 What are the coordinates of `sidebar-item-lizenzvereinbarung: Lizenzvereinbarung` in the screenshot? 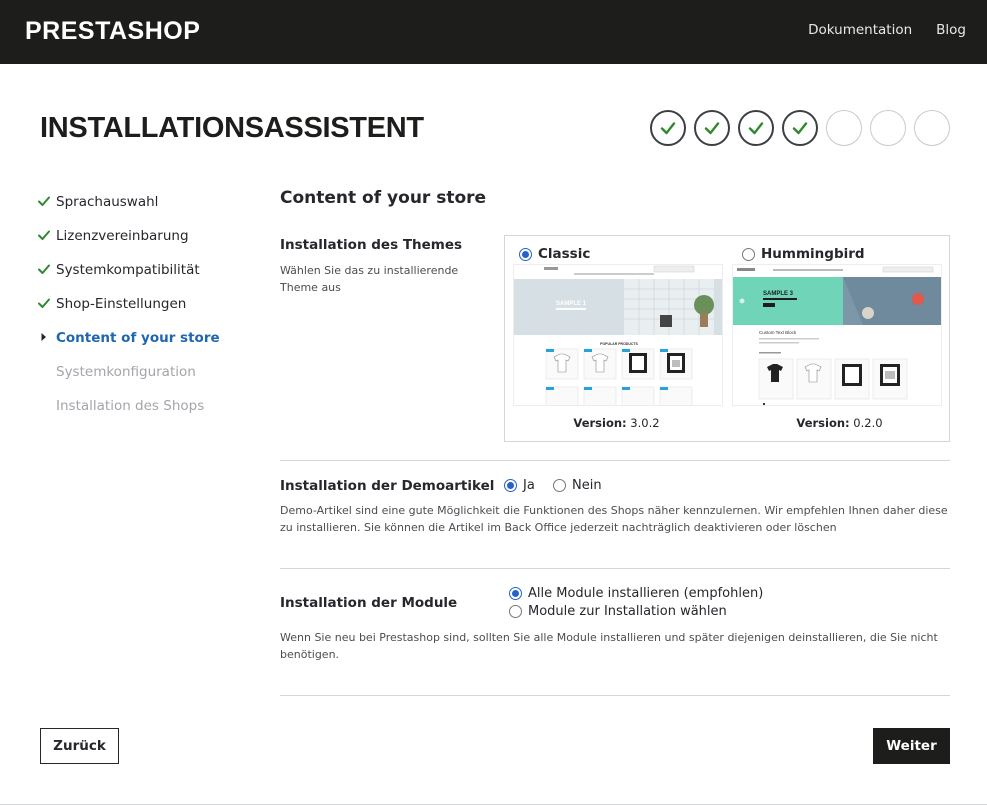 It's located at (146, 243).